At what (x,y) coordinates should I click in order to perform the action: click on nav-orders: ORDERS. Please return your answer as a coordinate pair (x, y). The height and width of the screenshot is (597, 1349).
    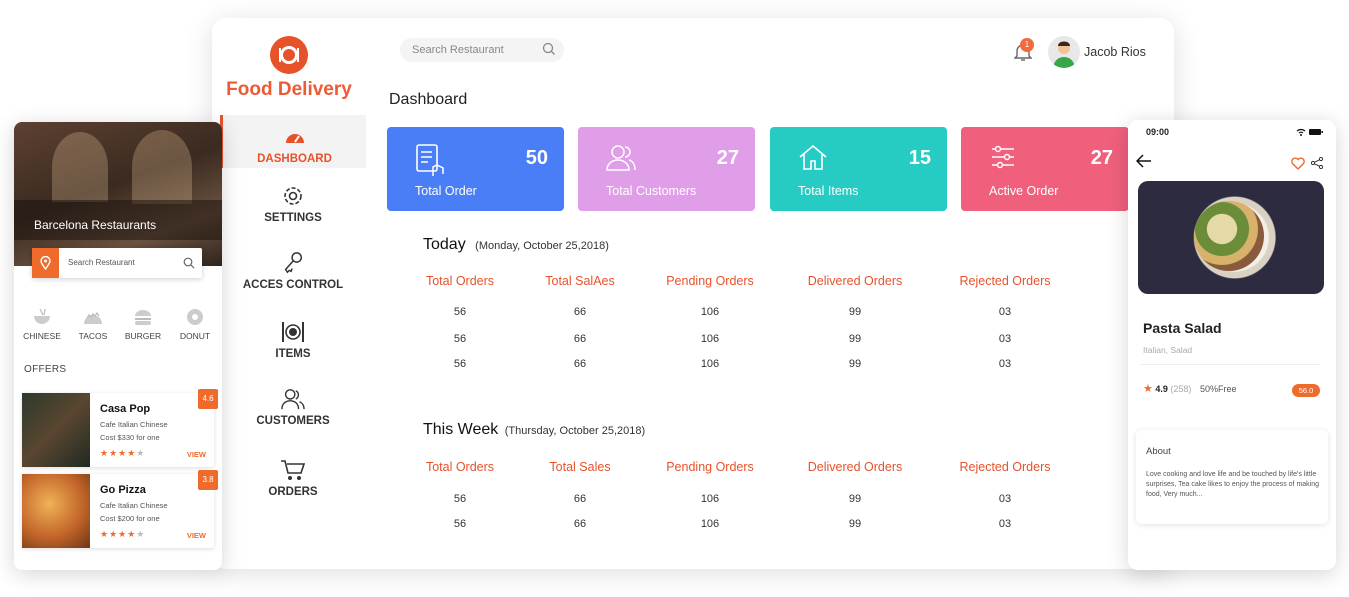
    Looking at the image, I should click on (293, 478).